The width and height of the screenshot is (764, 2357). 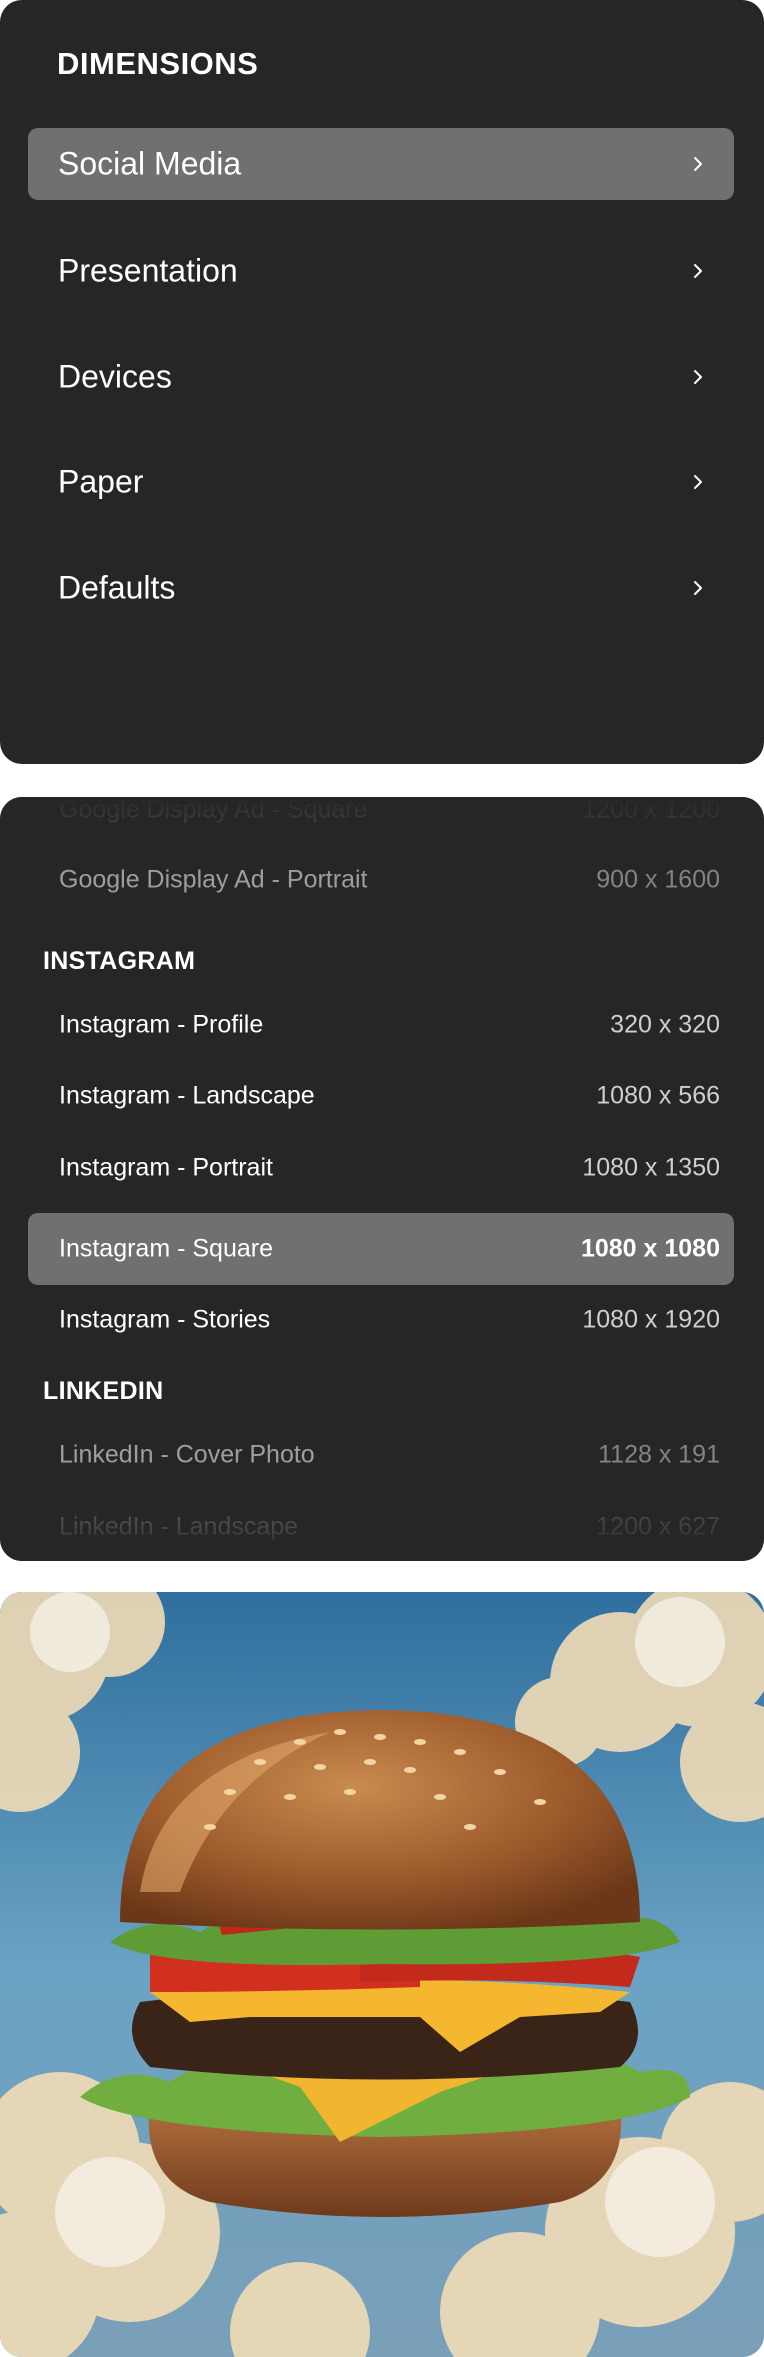 I want to click on size-row-dimensions: 1200 x 627, so click(x=658, y=1526).